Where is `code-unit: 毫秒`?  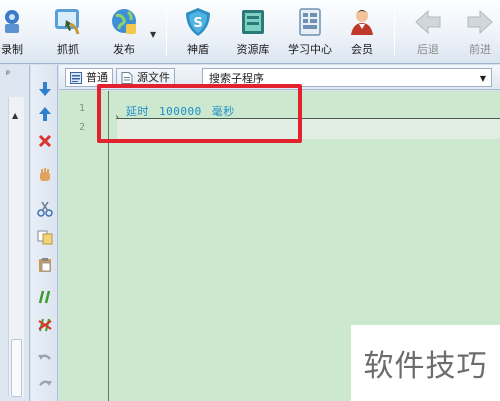
code-unit: 毫秒 is located at coordinates (223, 111).